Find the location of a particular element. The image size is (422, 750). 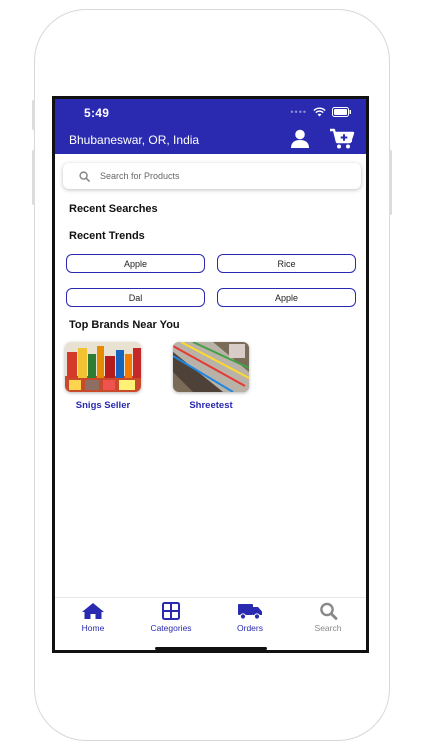

recent-searches-title: Recent Searches is located at coordinates (113, 209).